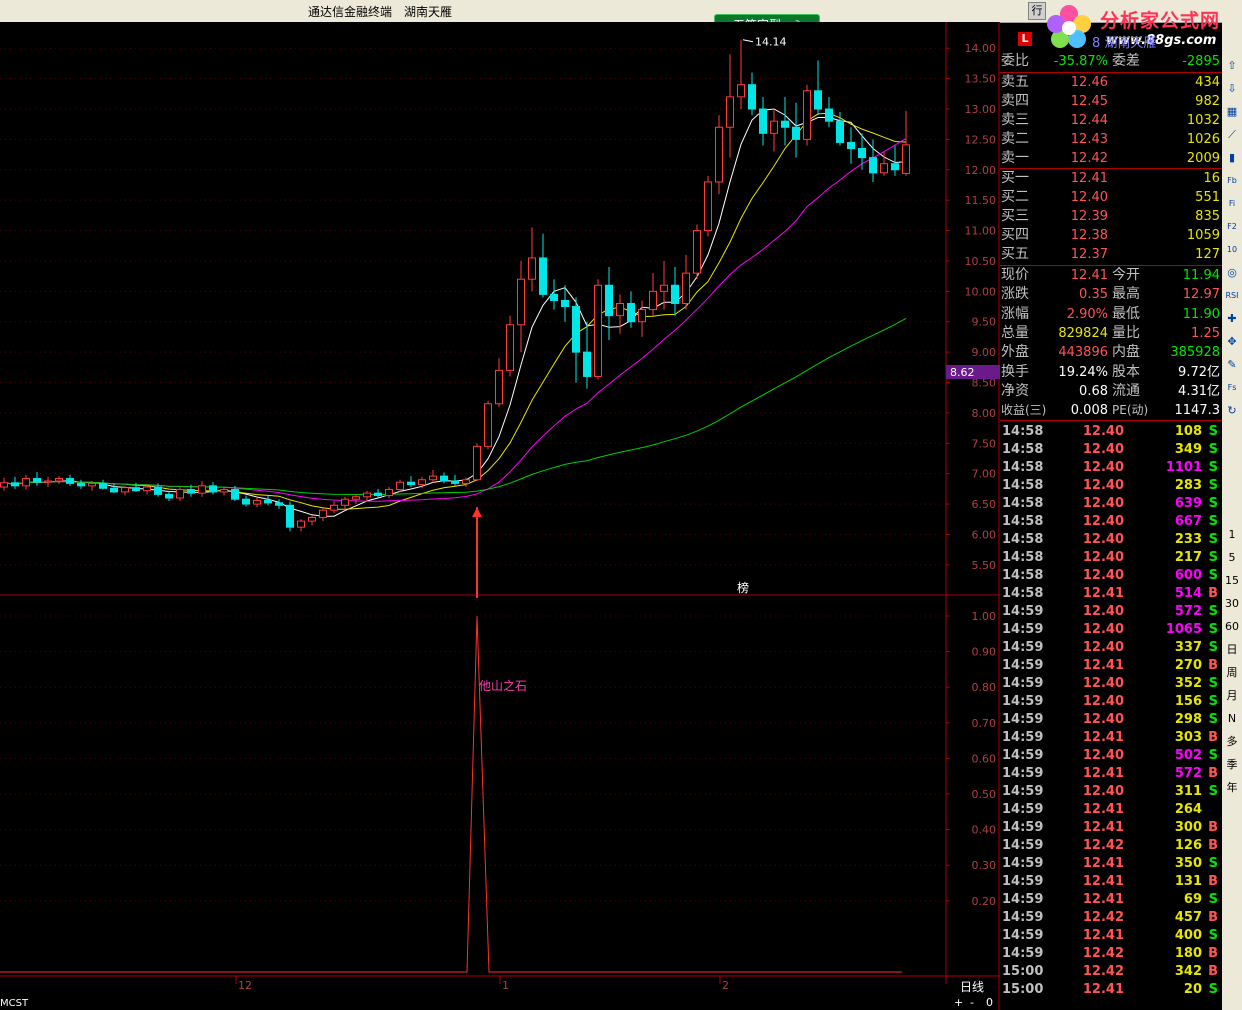  I want to click on bid-row: 买五 12.37 127, so click(1111, 254).